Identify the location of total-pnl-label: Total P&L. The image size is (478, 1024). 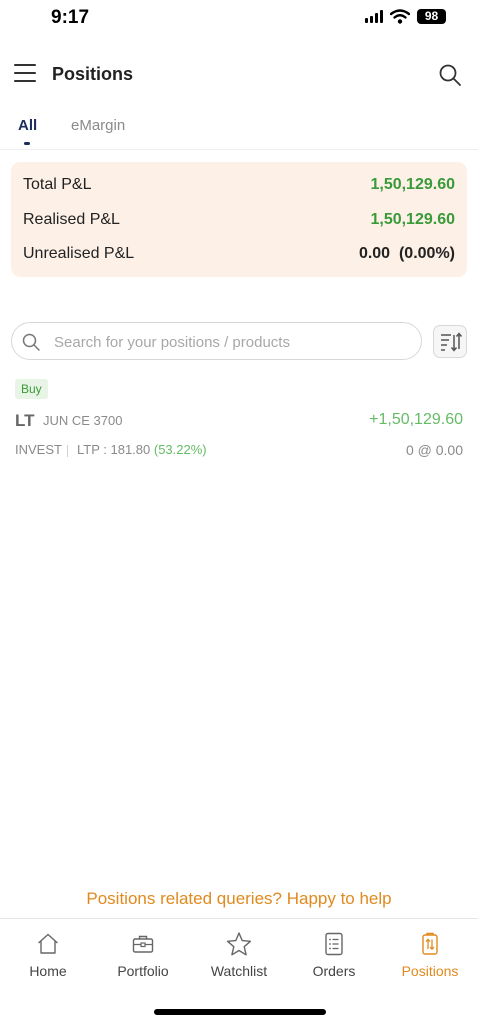
(57, 184).